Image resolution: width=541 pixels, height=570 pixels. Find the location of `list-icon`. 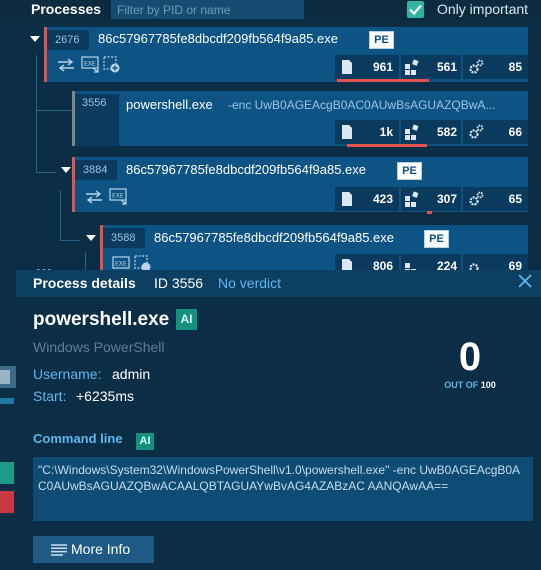

list-icon is located at coordinates (59, 550).